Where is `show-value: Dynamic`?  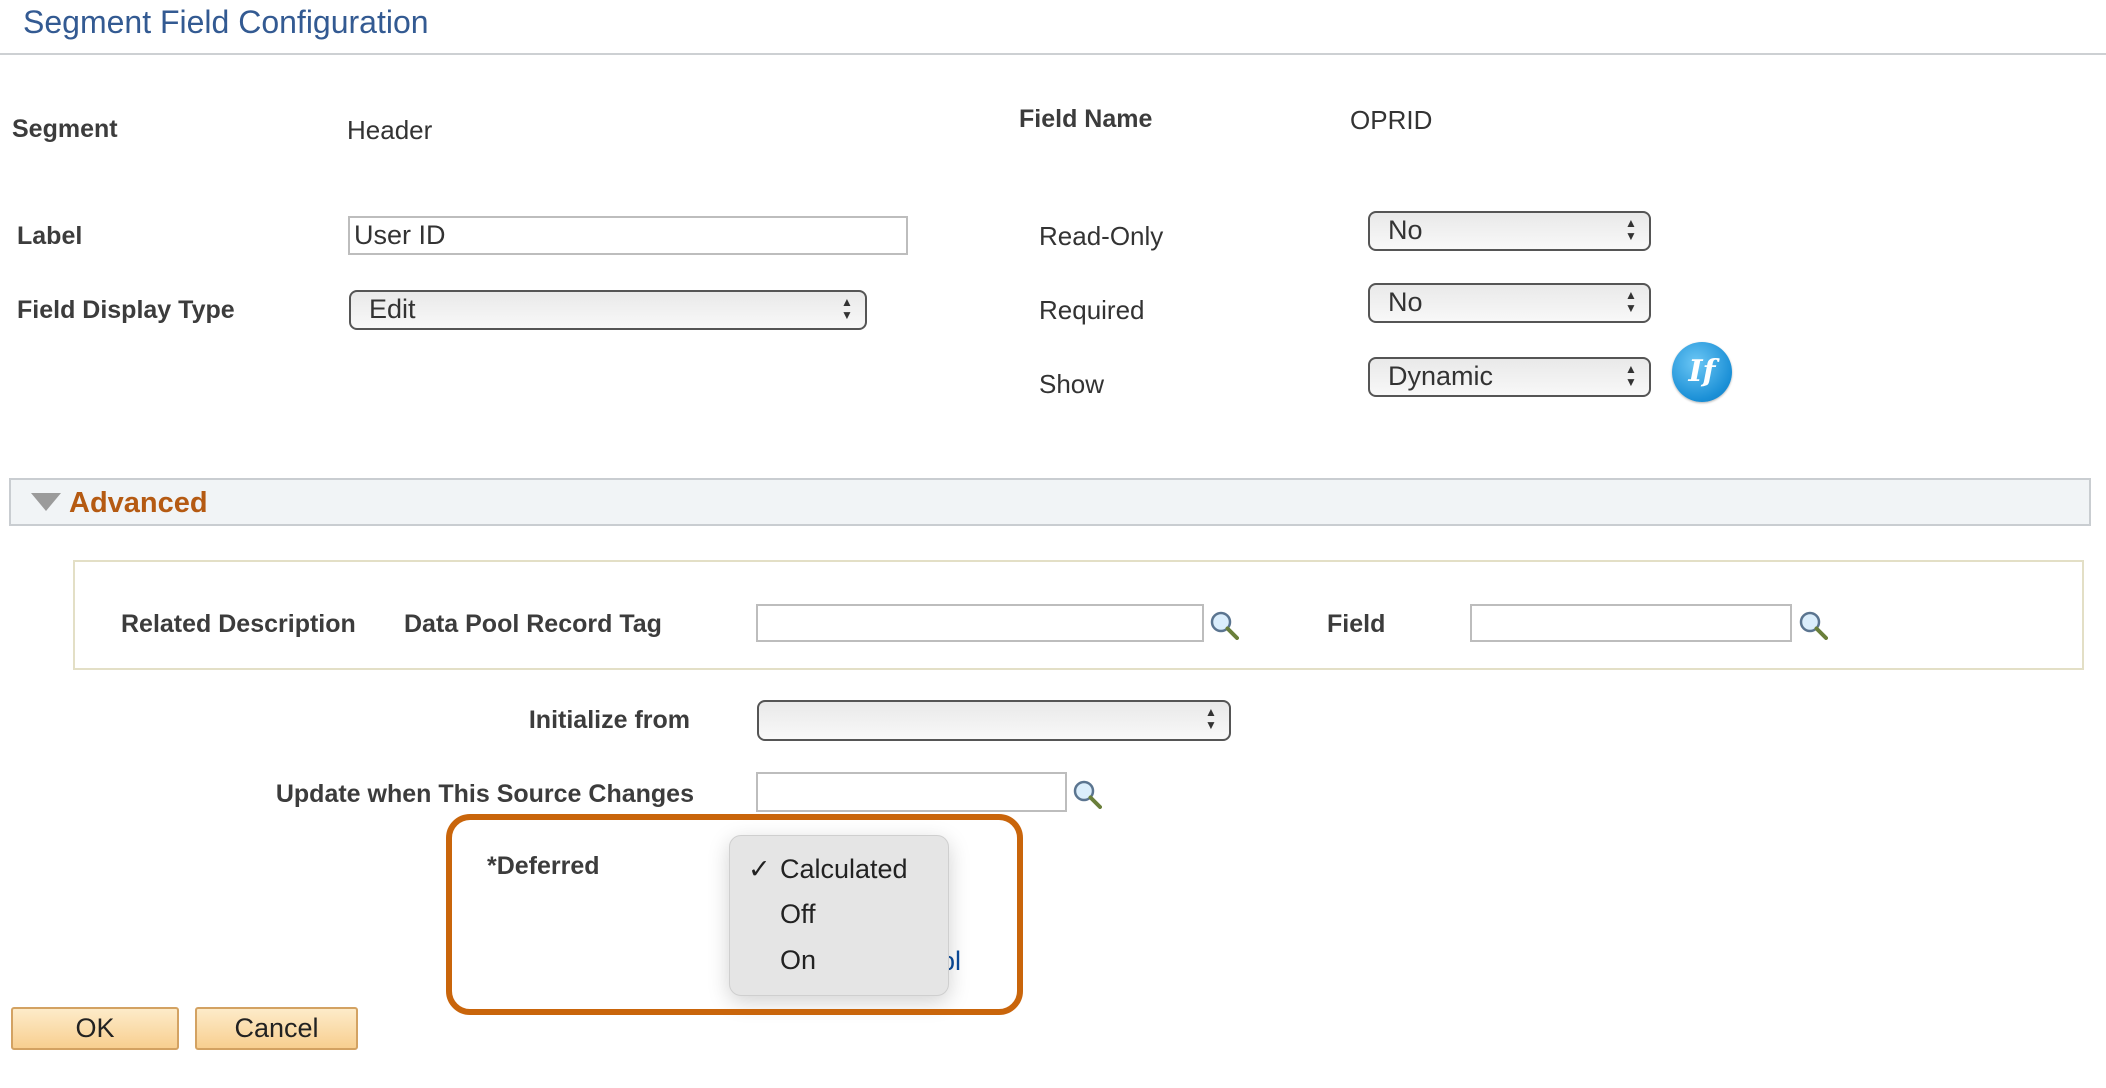 show-value: Dynamic is located at coordinates (1441, 376).